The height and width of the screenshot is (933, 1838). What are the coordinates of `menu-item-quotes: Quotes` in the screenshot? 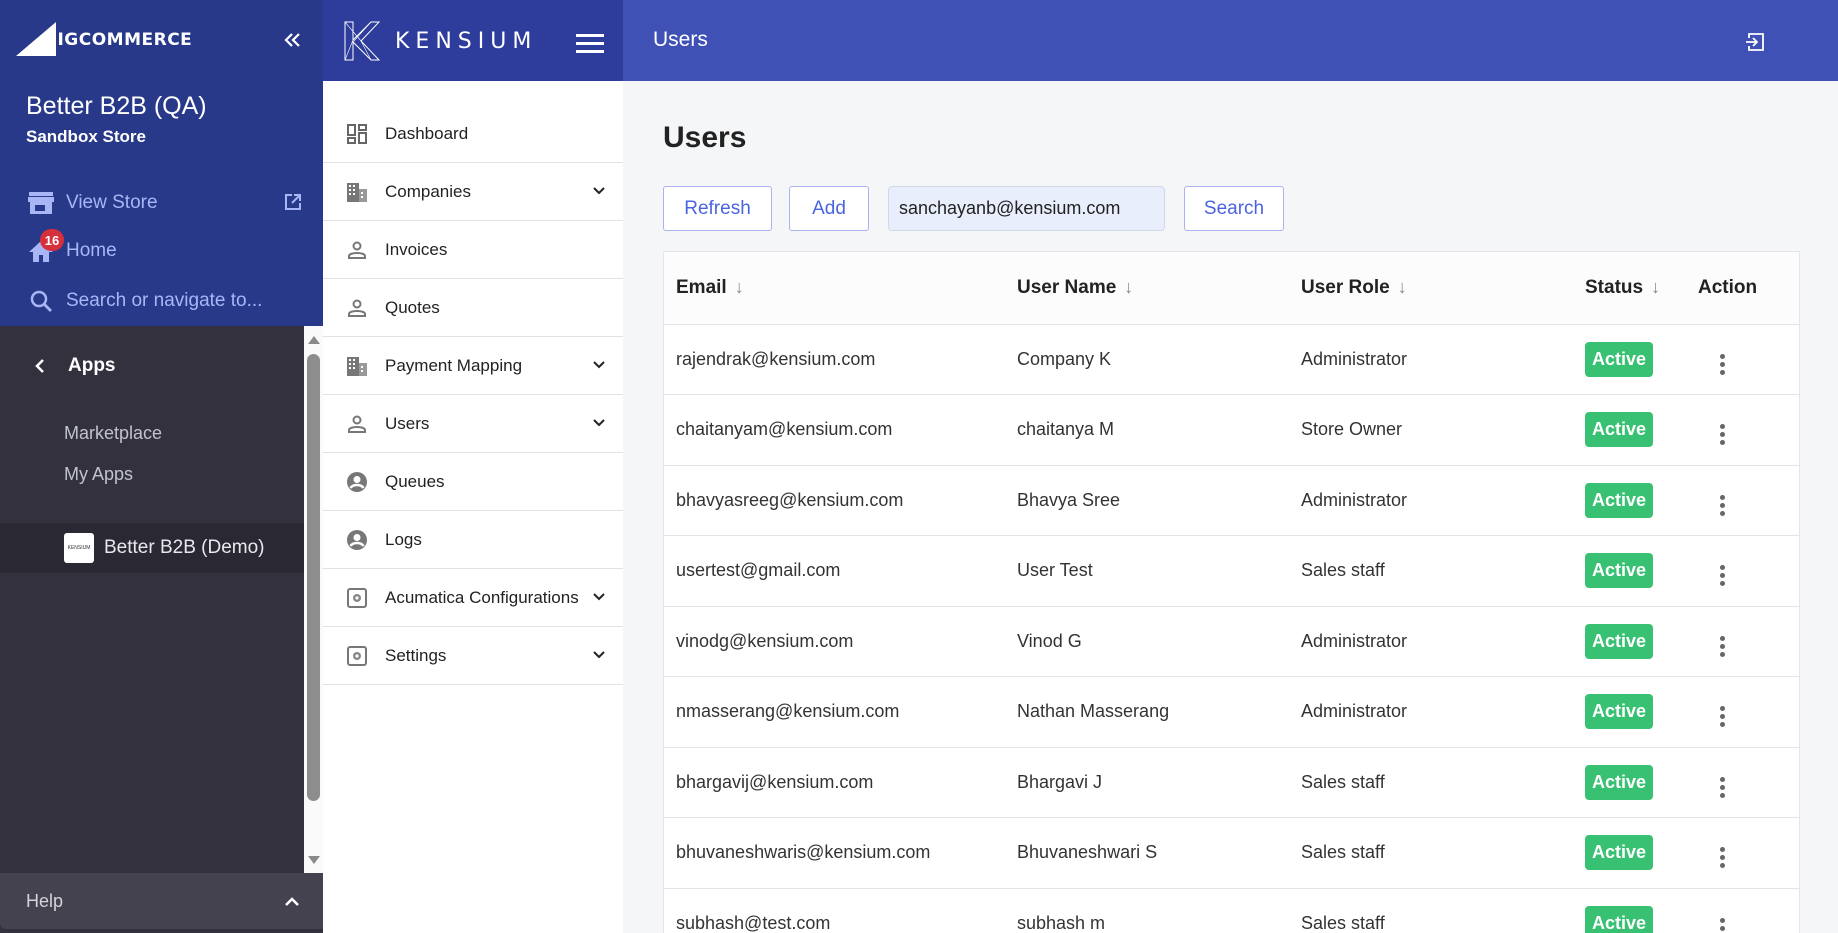 It's located at (473, 308).